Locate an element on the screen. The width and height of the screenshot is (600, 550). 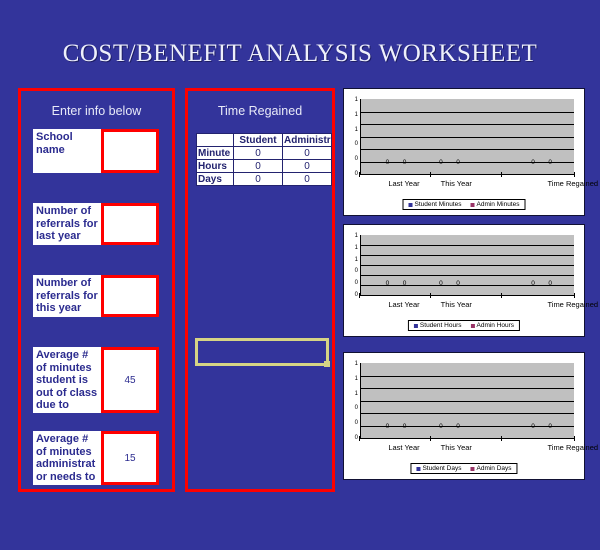
category-labels: Last Year This Year Time Regained is located at coordinates (479, 448).